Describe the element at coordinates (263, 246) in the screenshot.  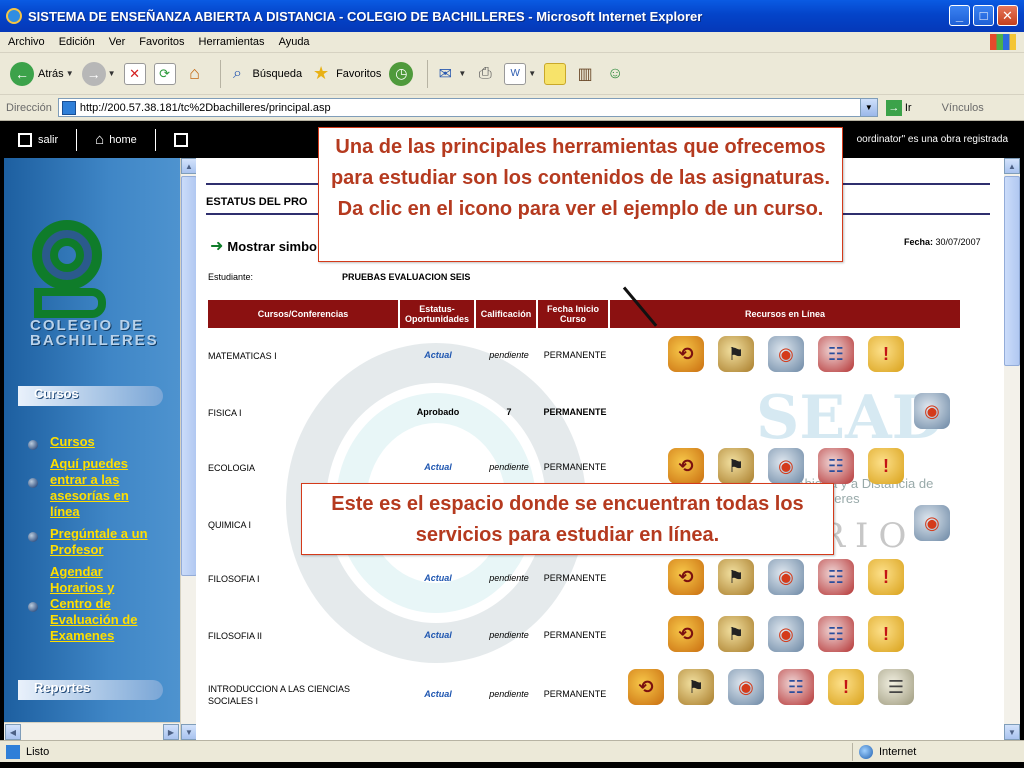
I see `mostrar-simbologia-link: ➜ Mostrar simbo` at that location.